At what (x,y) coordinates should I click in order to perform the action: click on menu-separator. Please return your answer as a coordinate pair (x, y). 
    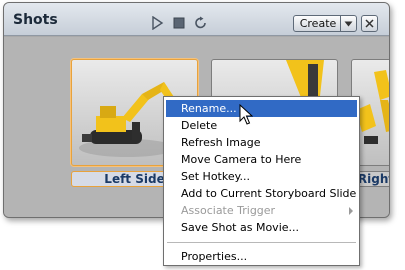
    Looking at the image, I should click on (261, 242).